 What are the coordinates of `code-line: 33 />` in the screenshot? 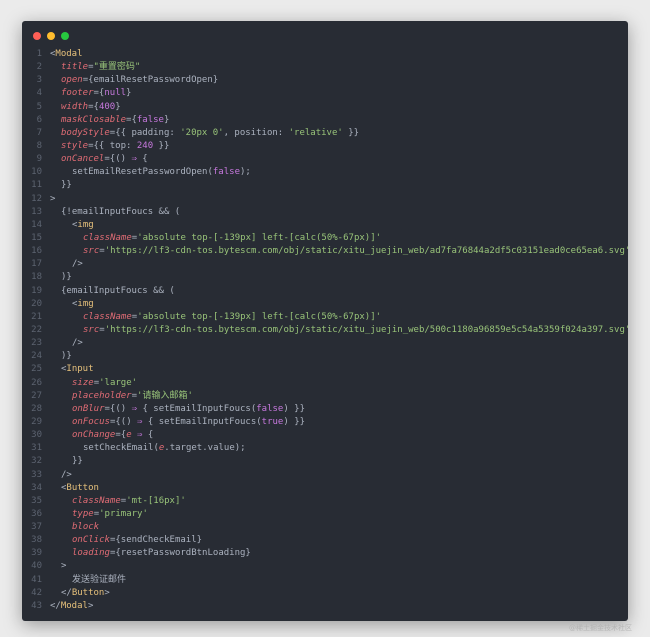 It's located at (325, 475).